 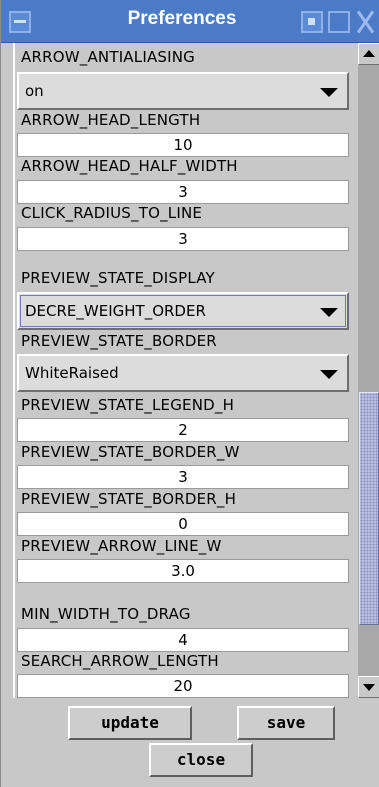 What do you see at coordinates (34, 91) in the screenshot?
I see `select-value: on` at bounding box center [34, 91].